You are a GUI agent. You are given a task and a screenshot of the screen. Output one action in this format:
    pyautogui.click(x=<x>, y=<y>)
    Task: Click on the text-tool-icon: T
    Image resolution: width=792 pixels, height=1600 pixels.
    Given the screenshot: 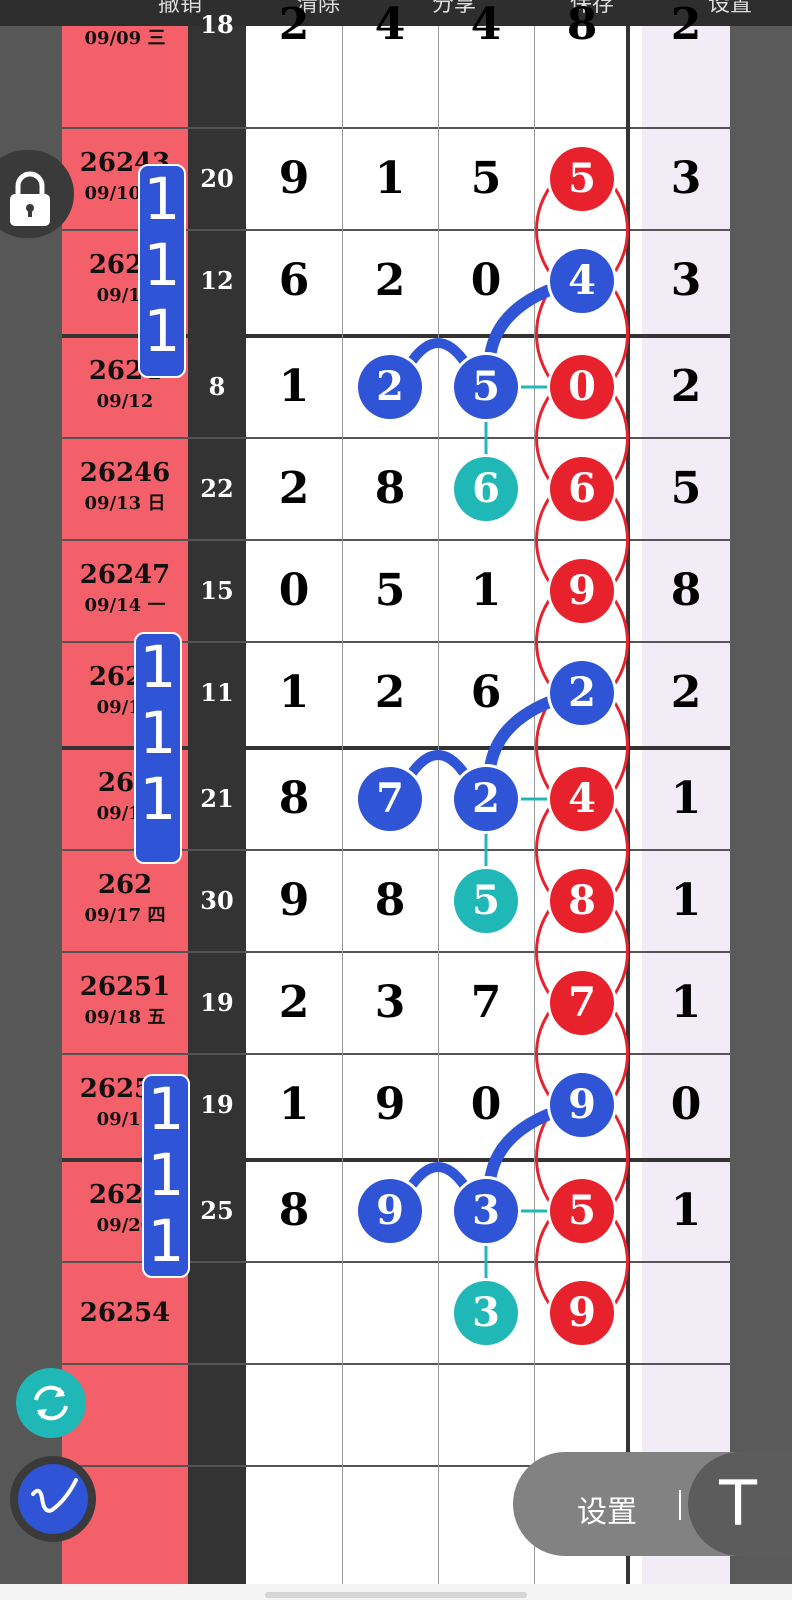 What is the action you would take?
    pyautogui.click(x=738, y=1503)
    